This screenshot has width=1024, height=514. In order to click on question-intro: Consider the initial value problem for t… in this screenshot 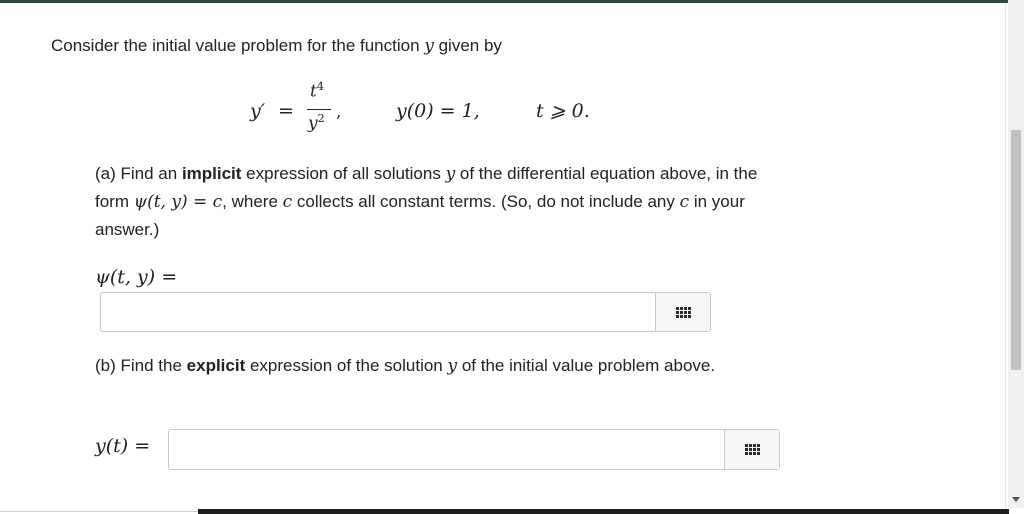, I will do `click(276, 46)`.